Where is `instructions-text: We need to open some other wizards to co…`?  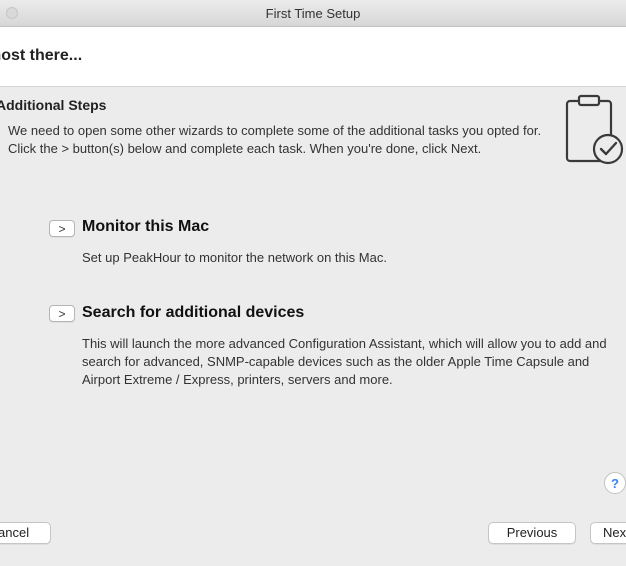
instructions-text: We need to open some other wizards to co… is located at coordinates (275, 139).